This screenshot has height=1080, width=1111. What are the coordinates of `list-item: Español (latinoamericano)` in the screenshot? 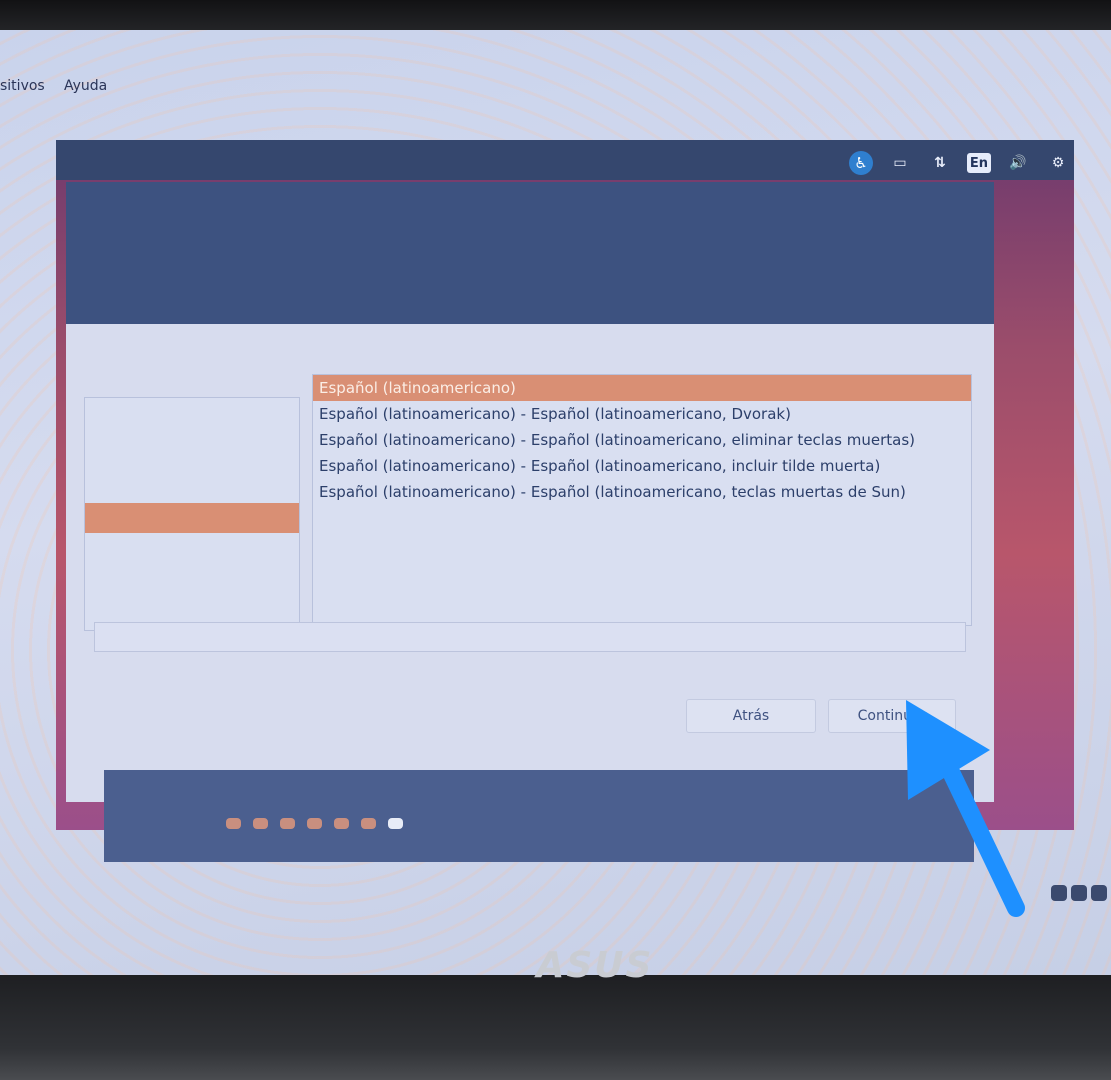 It's located at (642, 388).